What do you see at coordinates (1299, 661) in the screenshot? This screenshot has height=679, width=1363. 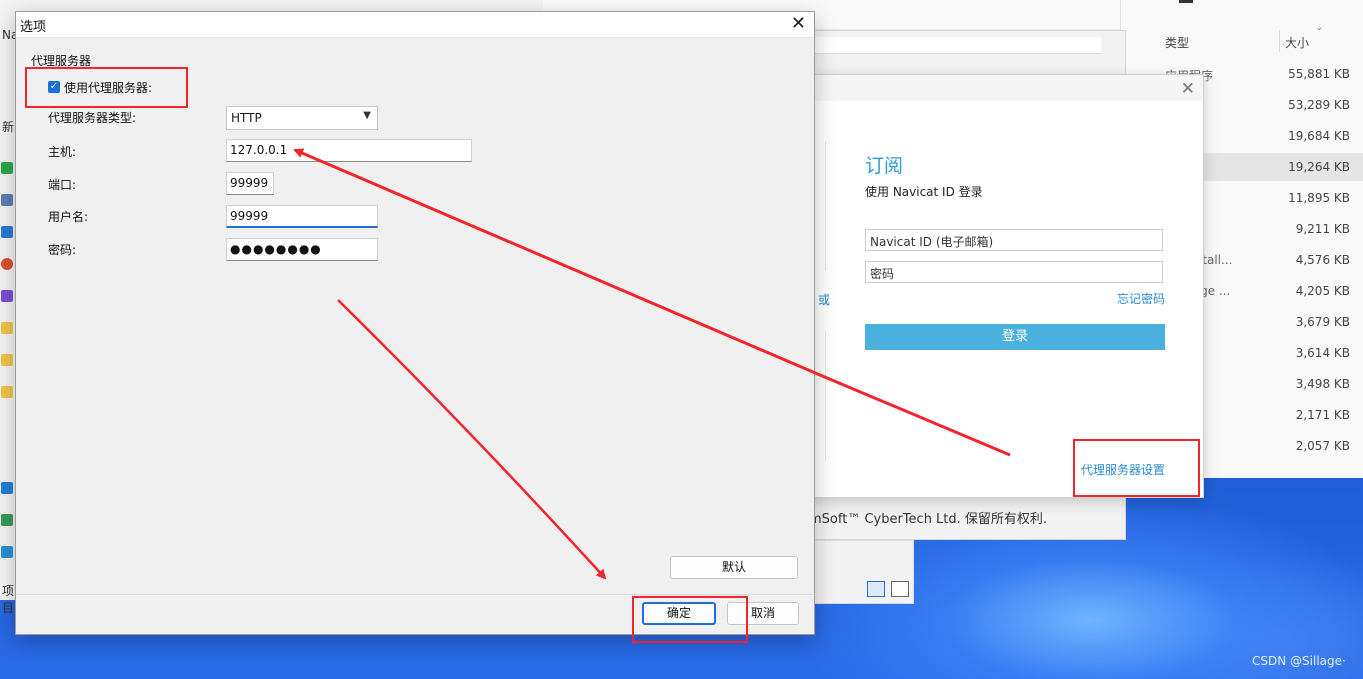 I see `watermark-text: CSDN @Sillage·` at bounding box center [1299, 661].